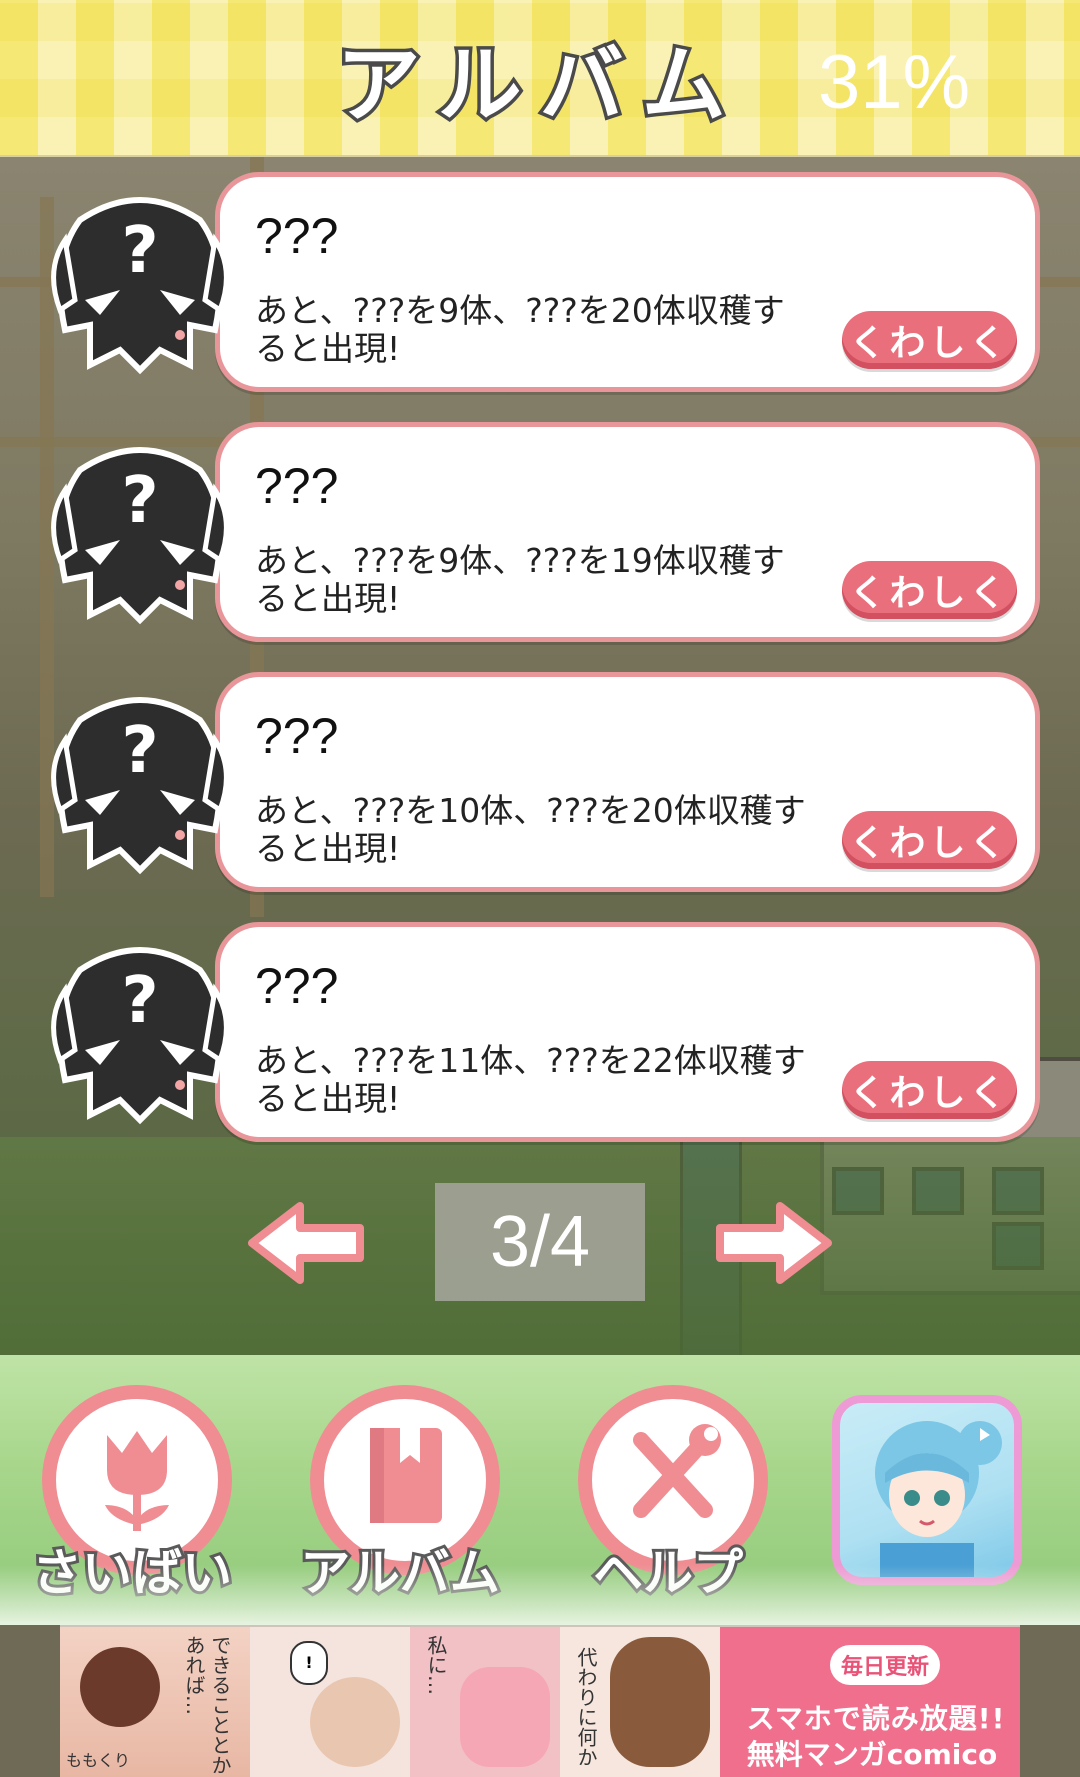 This screenshot has height=1777, width=1080. I want to click on wrench-screwdriver-icon, so click(677, 1471).